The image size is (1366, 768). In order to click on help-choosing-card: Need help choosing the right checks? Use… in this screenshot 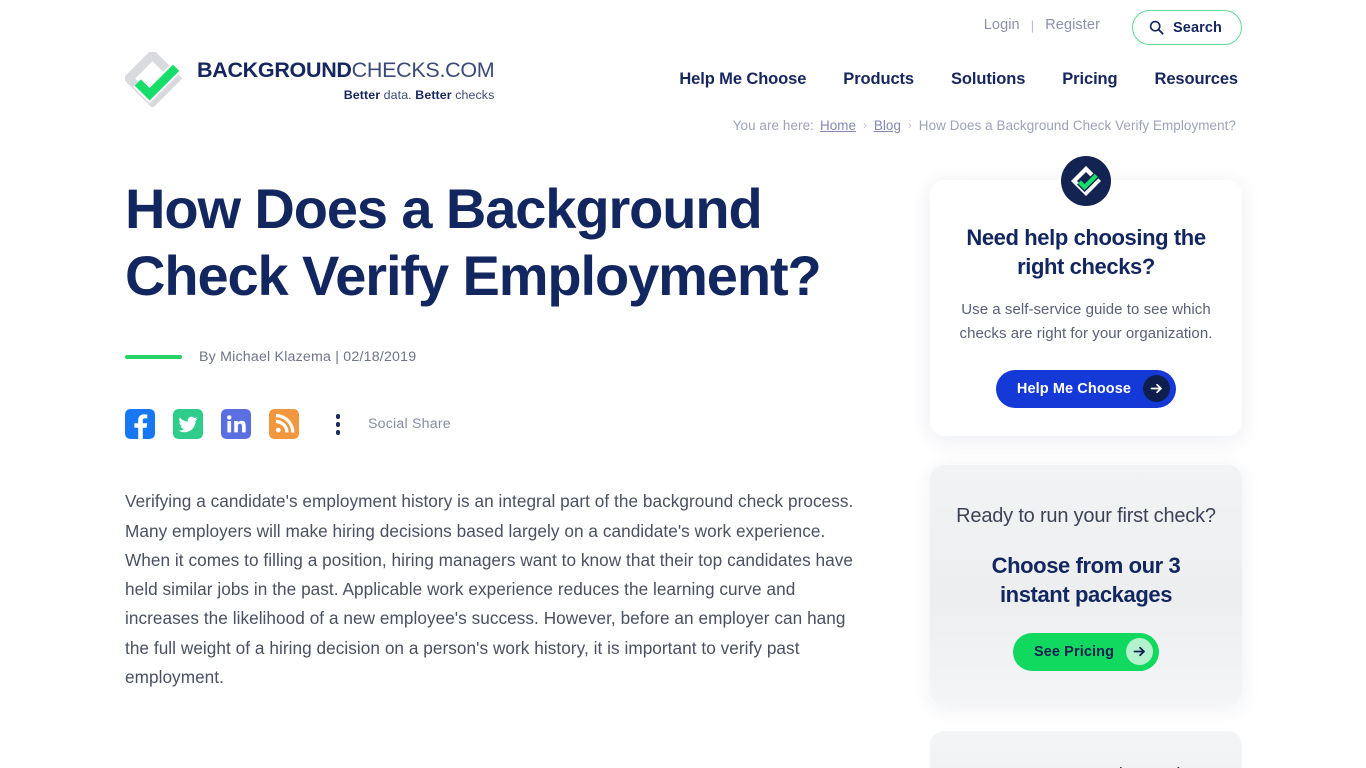, I will do `click(1086, 296)`.